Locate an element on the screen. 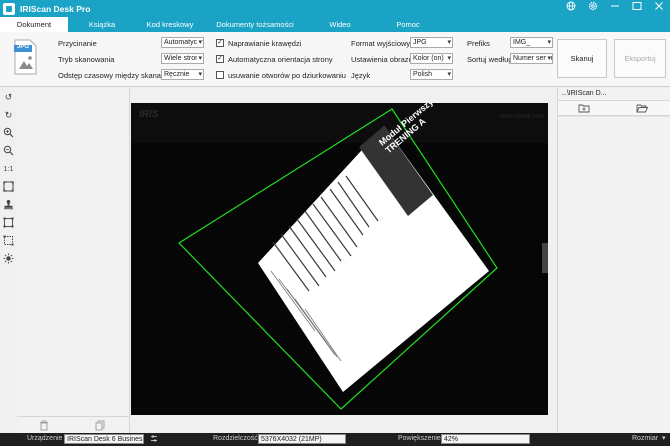 This screenshot has height=446, width=670. deskew-checkbox: ✓ is located at coordinates (220, 43).